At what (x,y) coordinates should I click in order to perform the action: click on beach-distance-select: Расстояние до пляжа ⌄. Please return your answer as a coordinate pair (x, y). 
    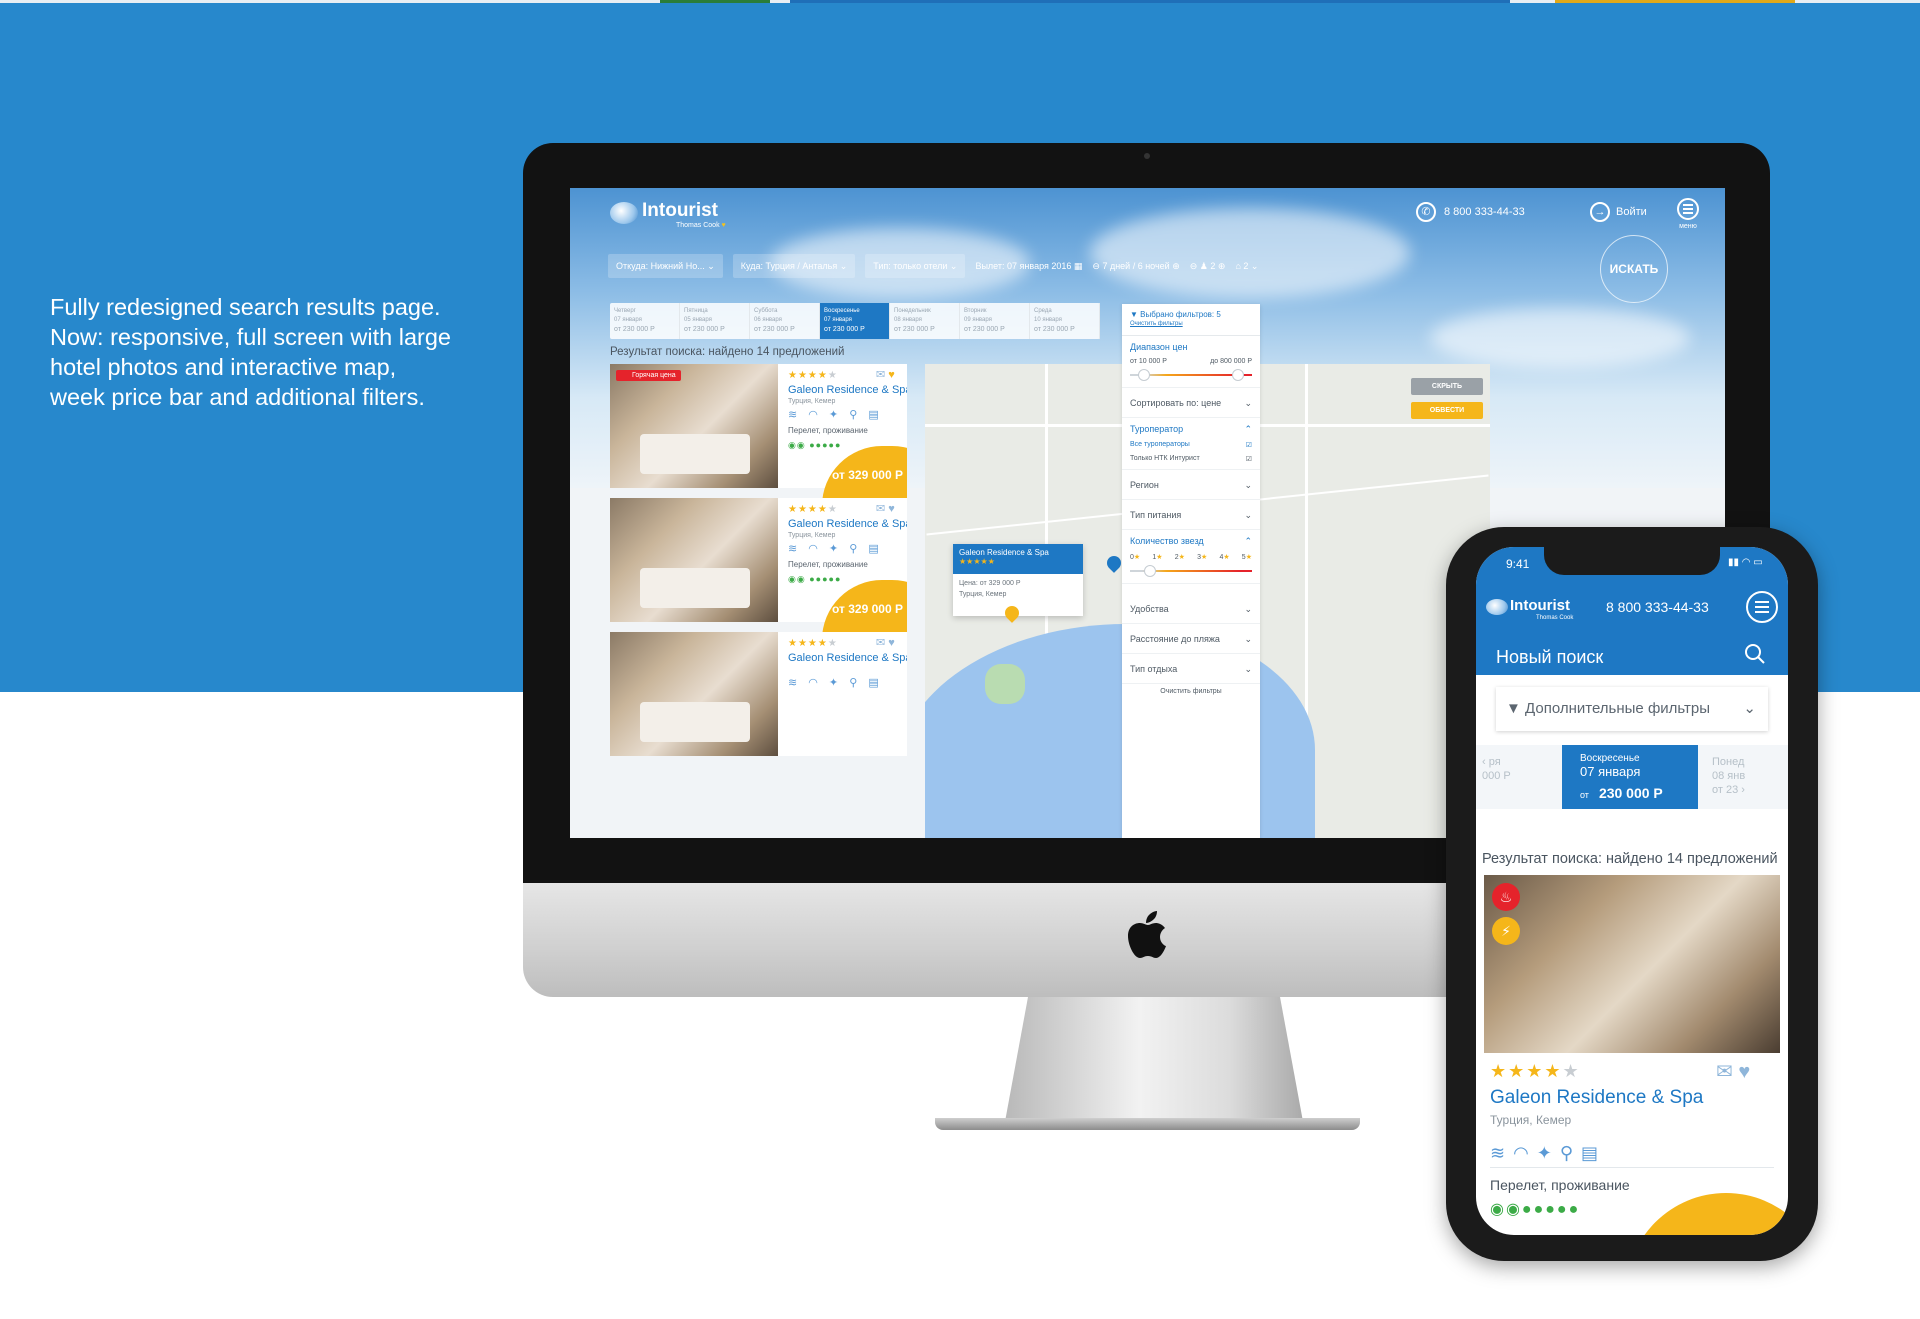
    Looking at the image, I should click on (1191, 639).